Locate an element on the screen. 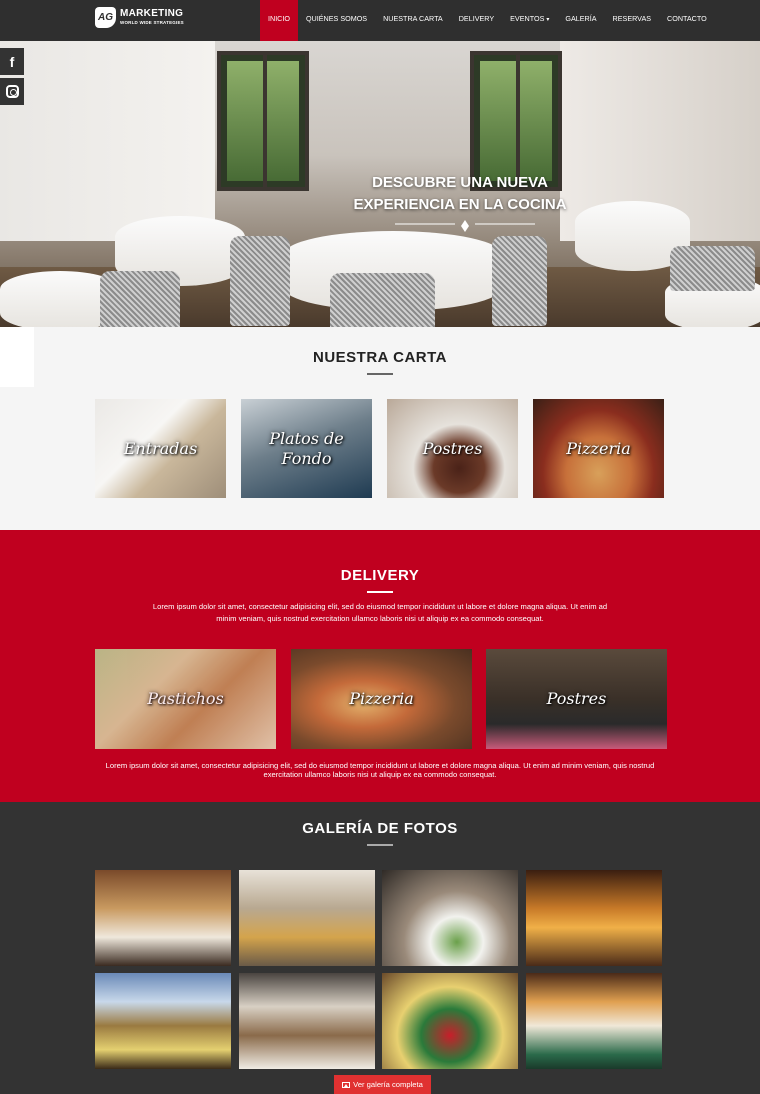 The image size is (760, 1094). carta-card-label: Entradas is located at coordinates (160, 448).